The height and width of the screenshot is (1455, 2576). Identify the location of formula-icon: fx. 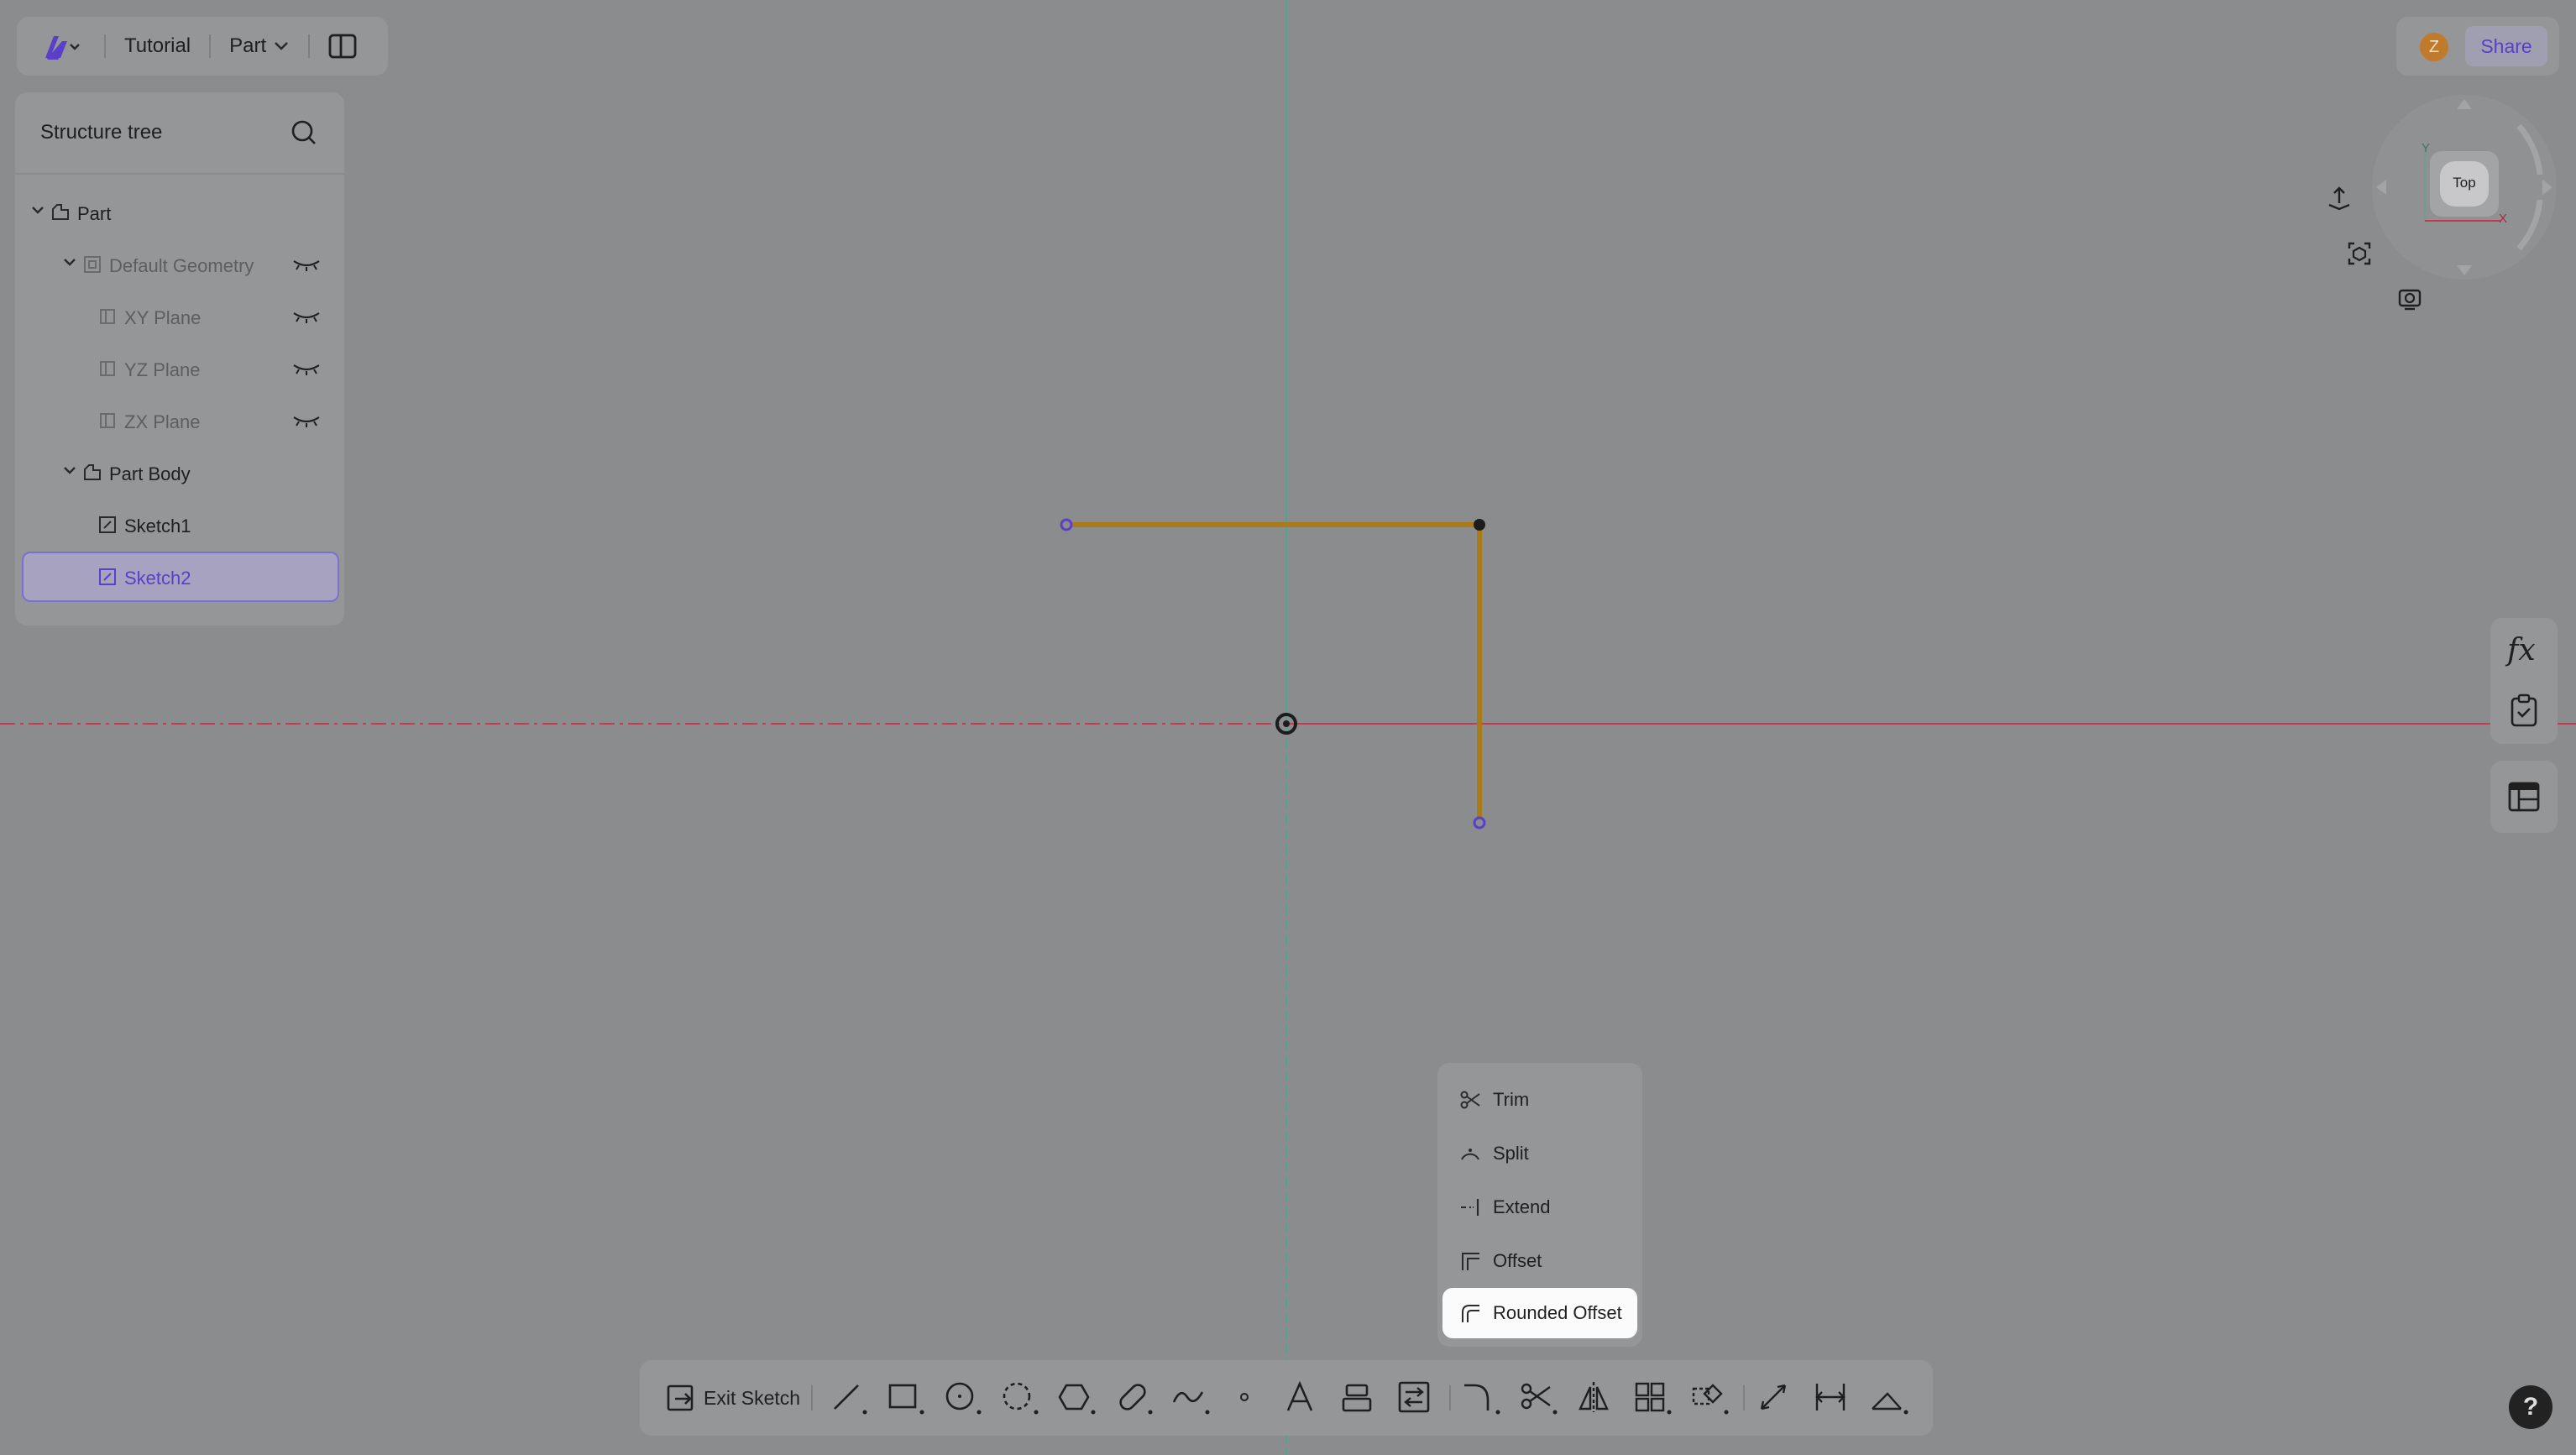
(2522, 650).